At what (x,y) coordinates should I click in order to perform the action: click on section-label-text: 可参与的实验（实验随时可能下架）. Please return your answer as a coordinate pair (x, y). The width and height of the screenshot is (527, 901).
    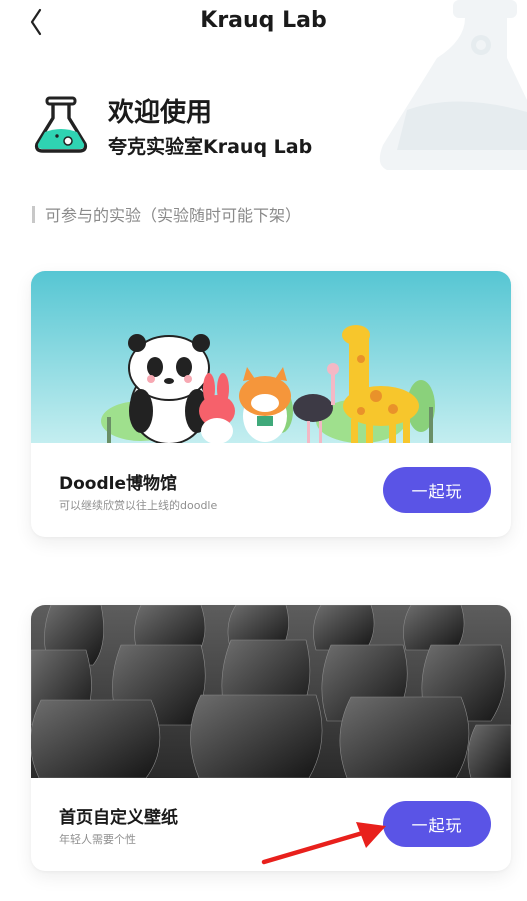
    Looking at the image, I should click on (173, 215).